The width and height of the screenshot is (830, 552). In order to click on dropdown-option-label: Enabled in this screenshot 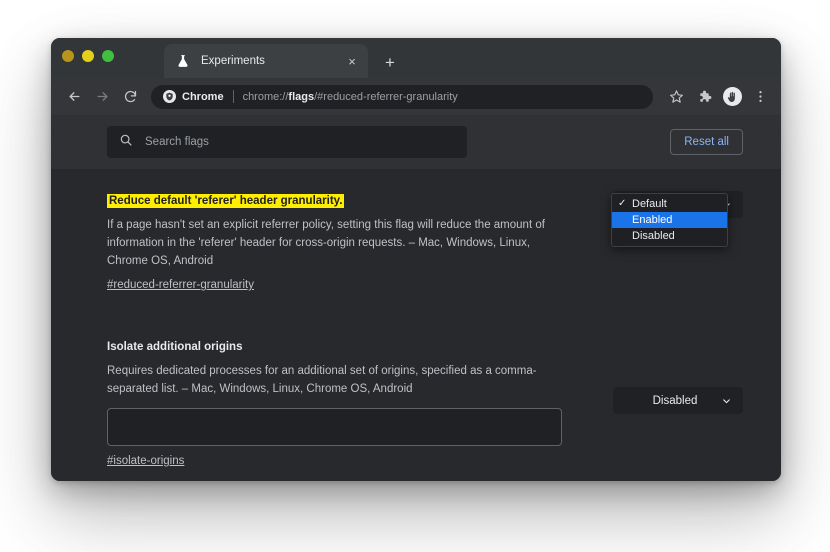, I will do `click(652, 220)`.